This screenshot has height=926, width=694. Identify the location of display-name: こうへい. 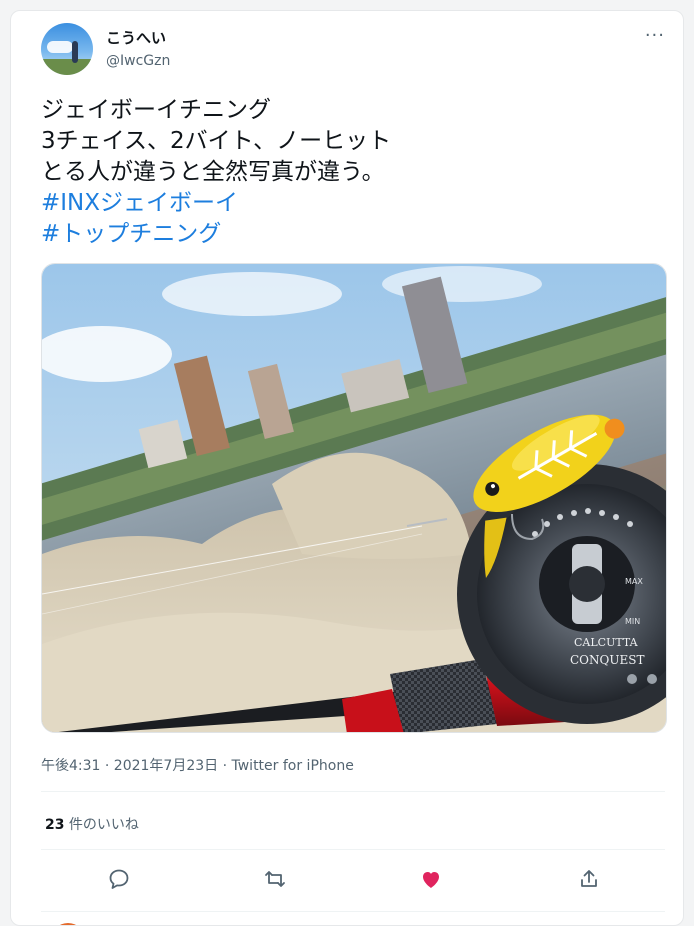
(136, 37).